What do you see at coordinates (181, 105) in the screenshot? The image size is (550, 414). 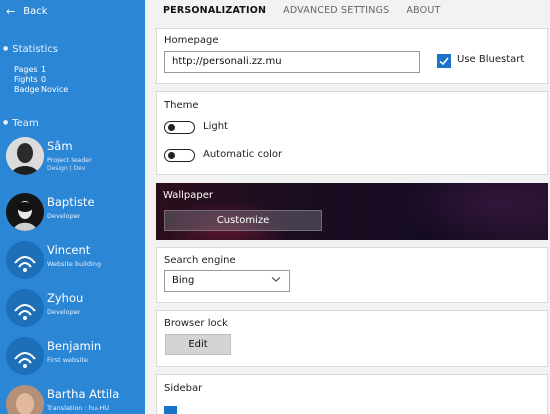 I see `theme-title: Theme` at bounding box center [181, 105].